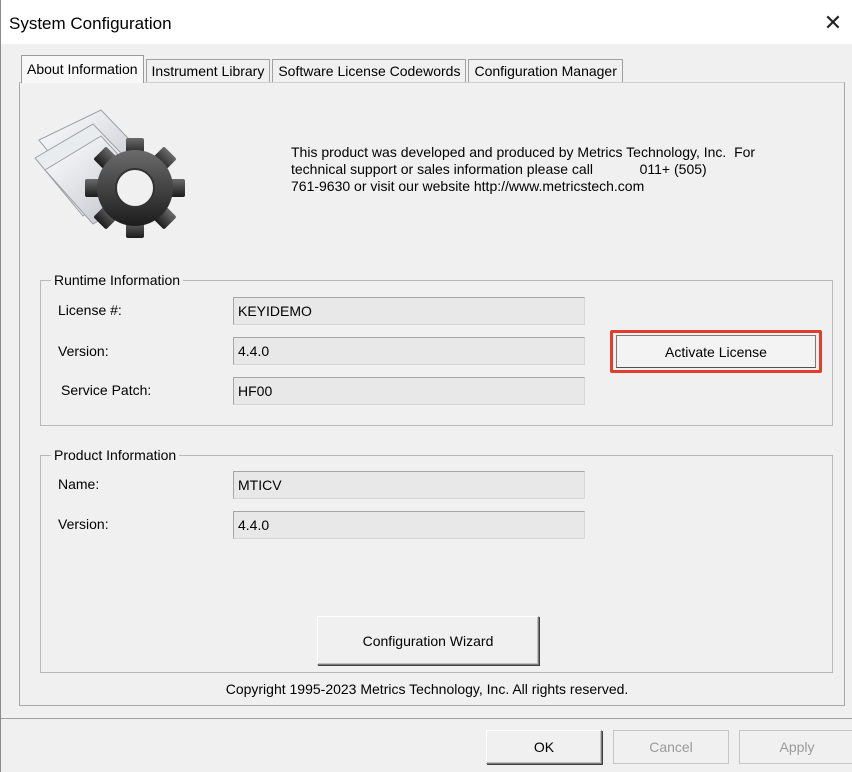 The width and height of the screenshot is (852, 772). I want to click on runtime-version-label: Version:, so click(83, 351).